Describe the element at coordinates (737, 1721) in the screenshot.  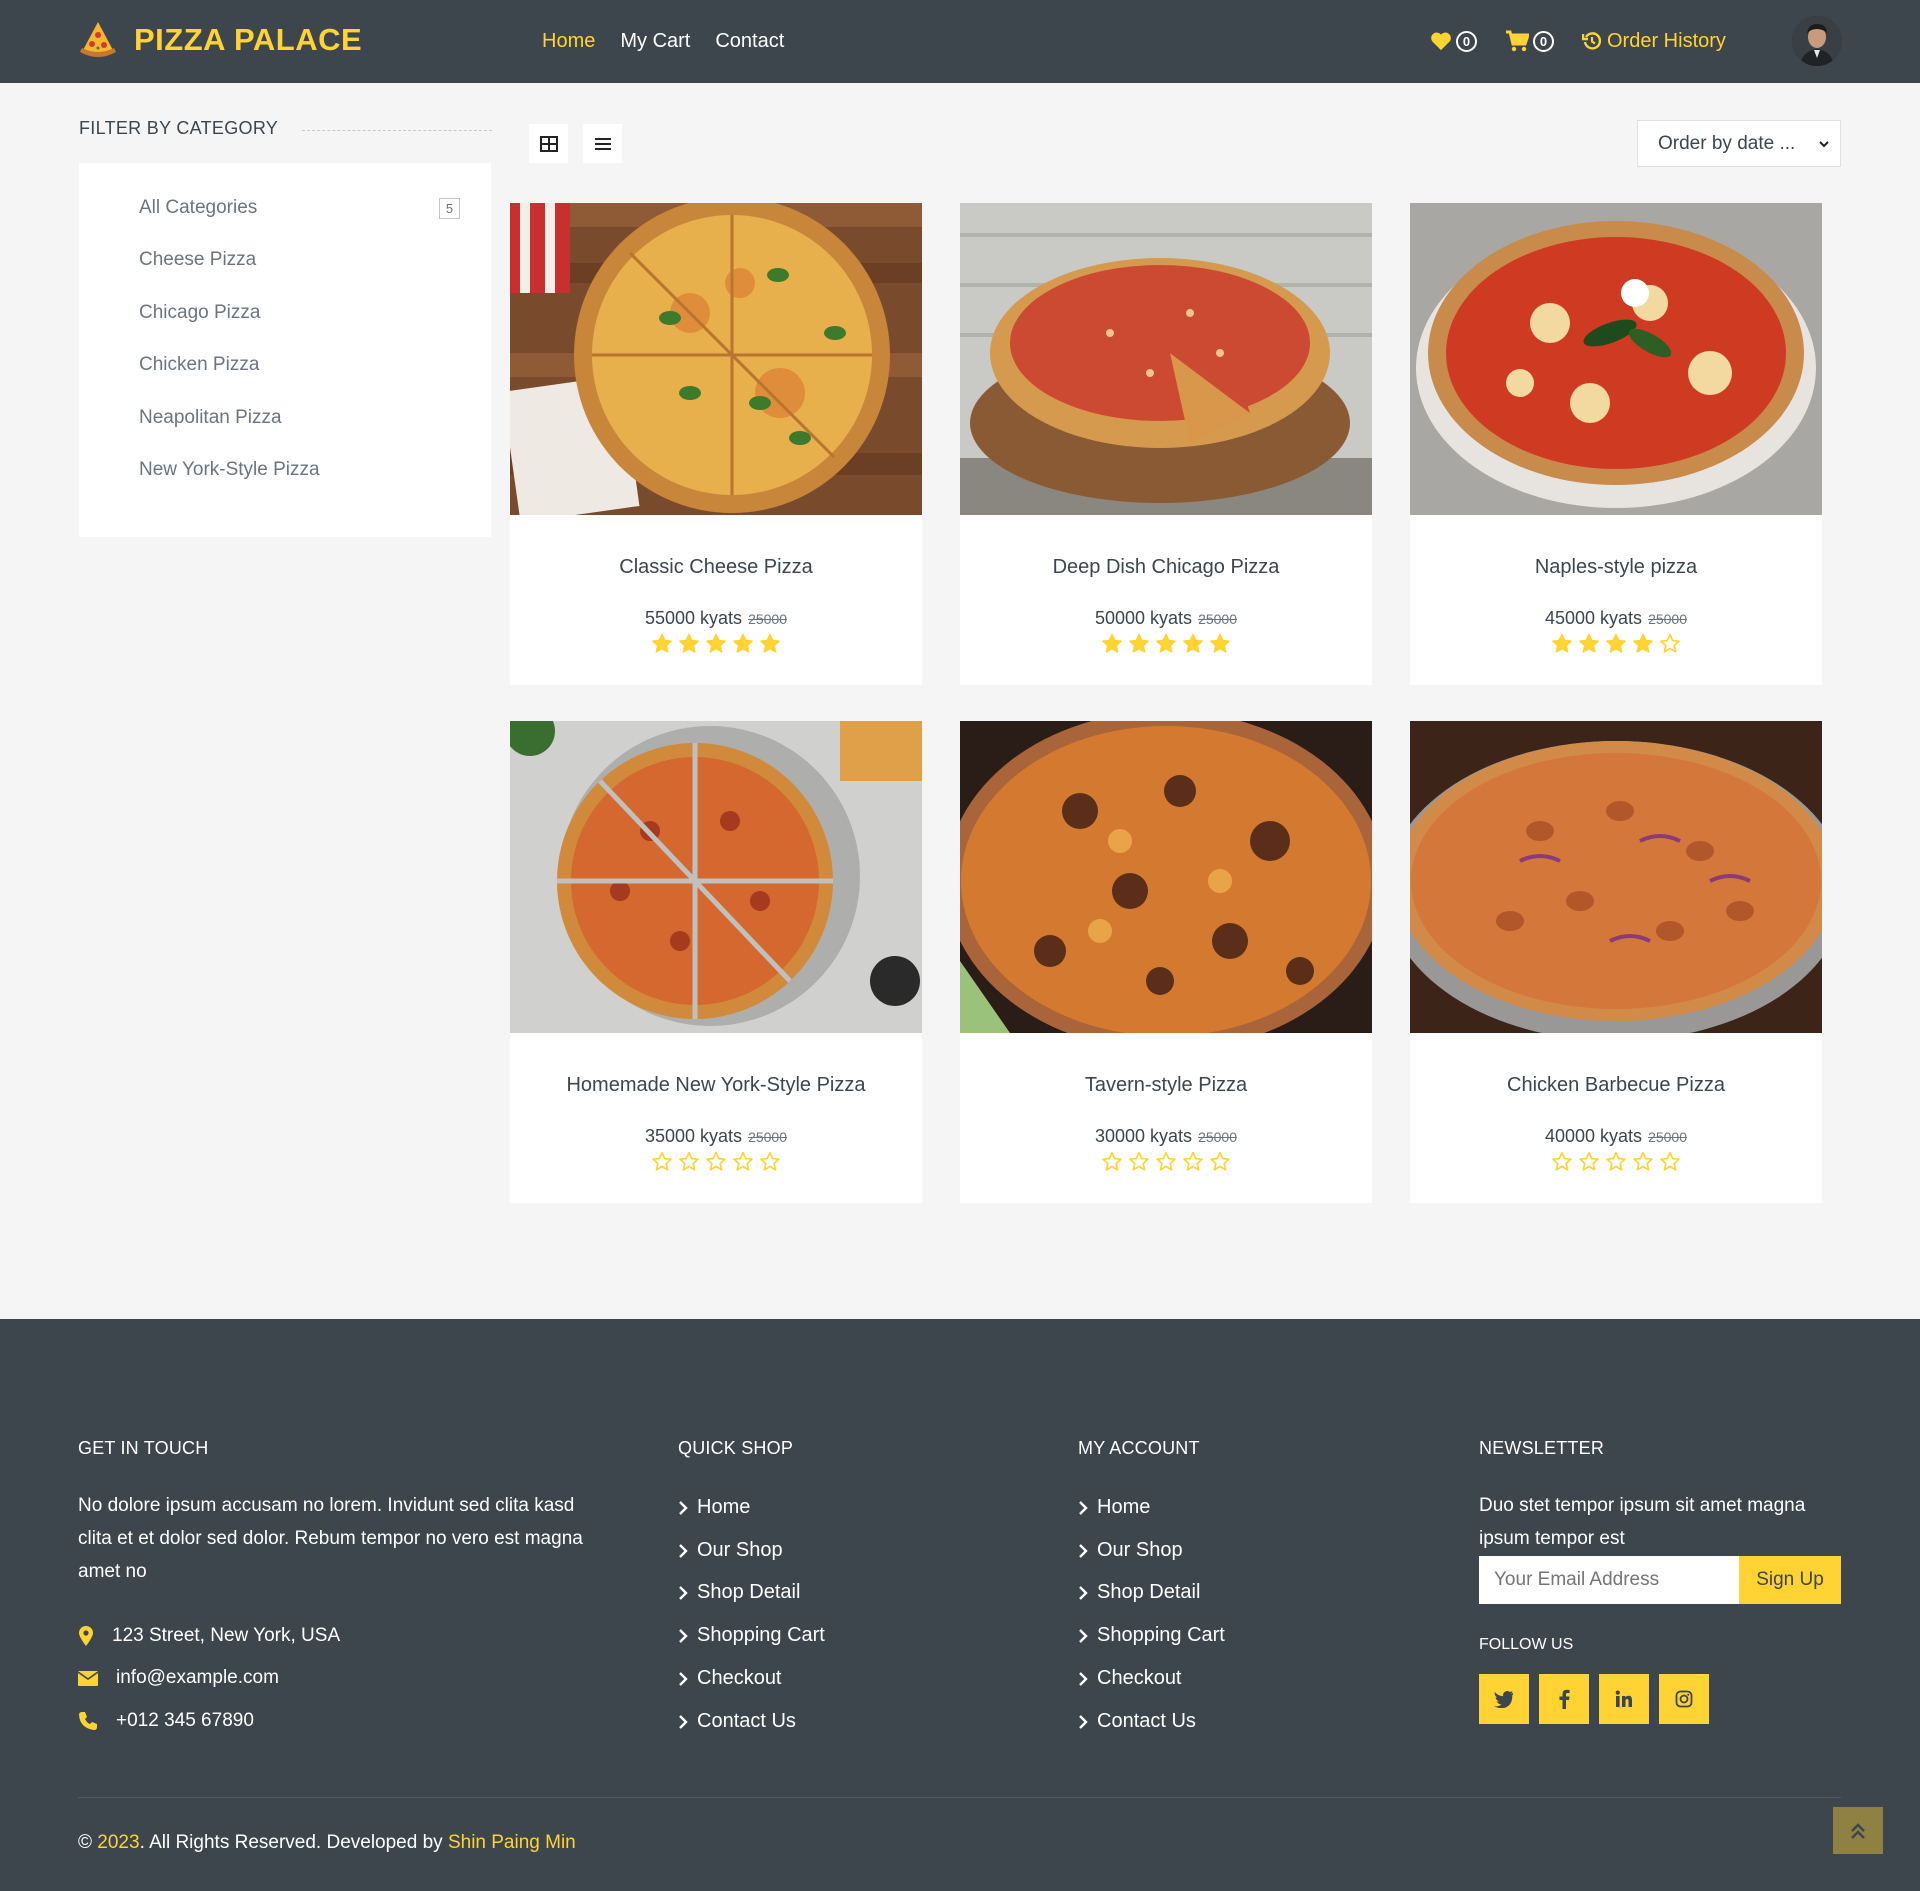
I see `quick-shop-link-contact-us: Contact Us` at that location.